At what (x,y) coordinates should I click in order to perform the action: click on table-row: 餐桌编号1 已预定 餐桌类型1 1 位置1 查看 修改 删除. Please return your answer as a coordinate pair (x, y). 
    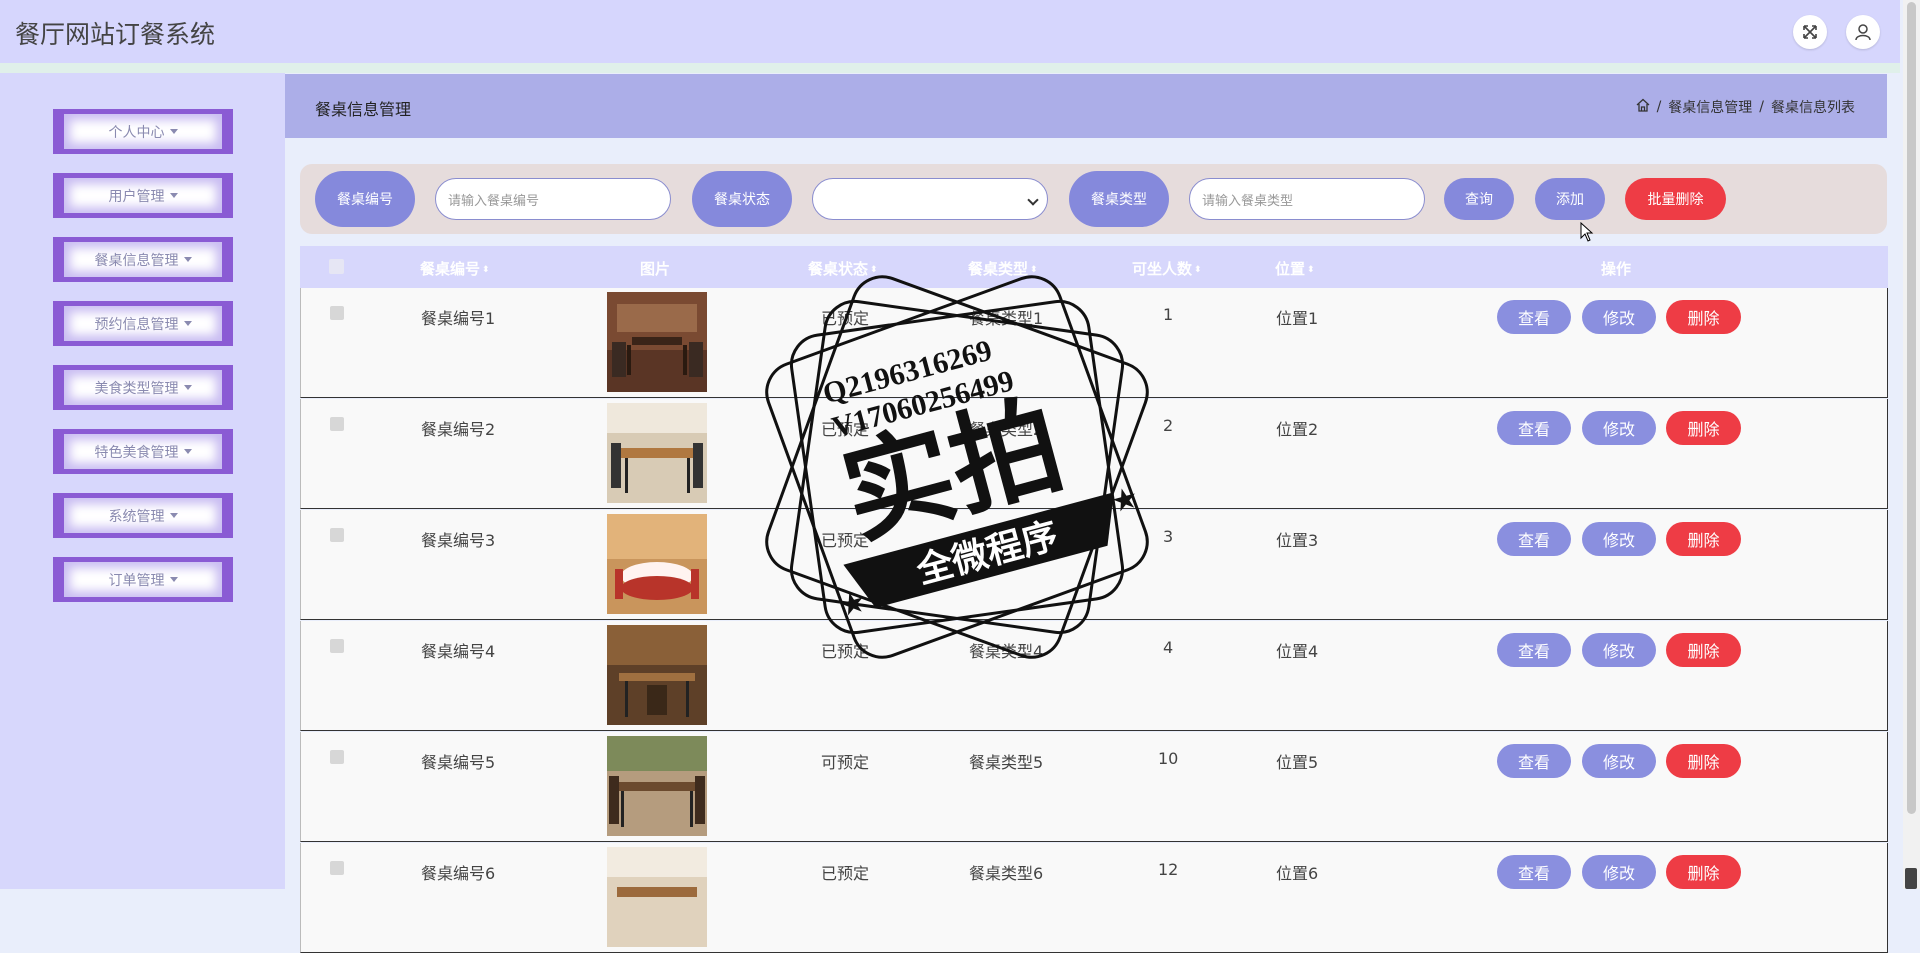
    Looking at the image, I should click on (1094, 343).